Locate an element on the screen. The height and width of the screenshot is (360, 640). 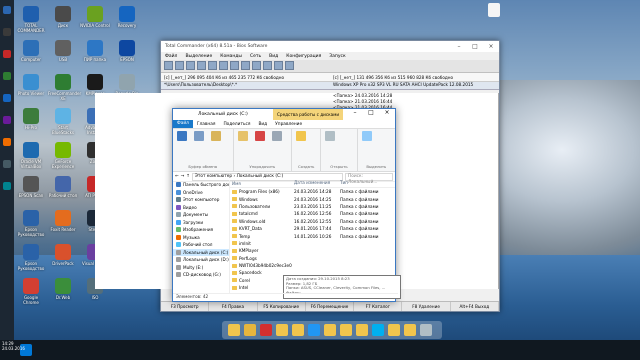
nav-item: Загрузки is located at coordinates (201, 223).